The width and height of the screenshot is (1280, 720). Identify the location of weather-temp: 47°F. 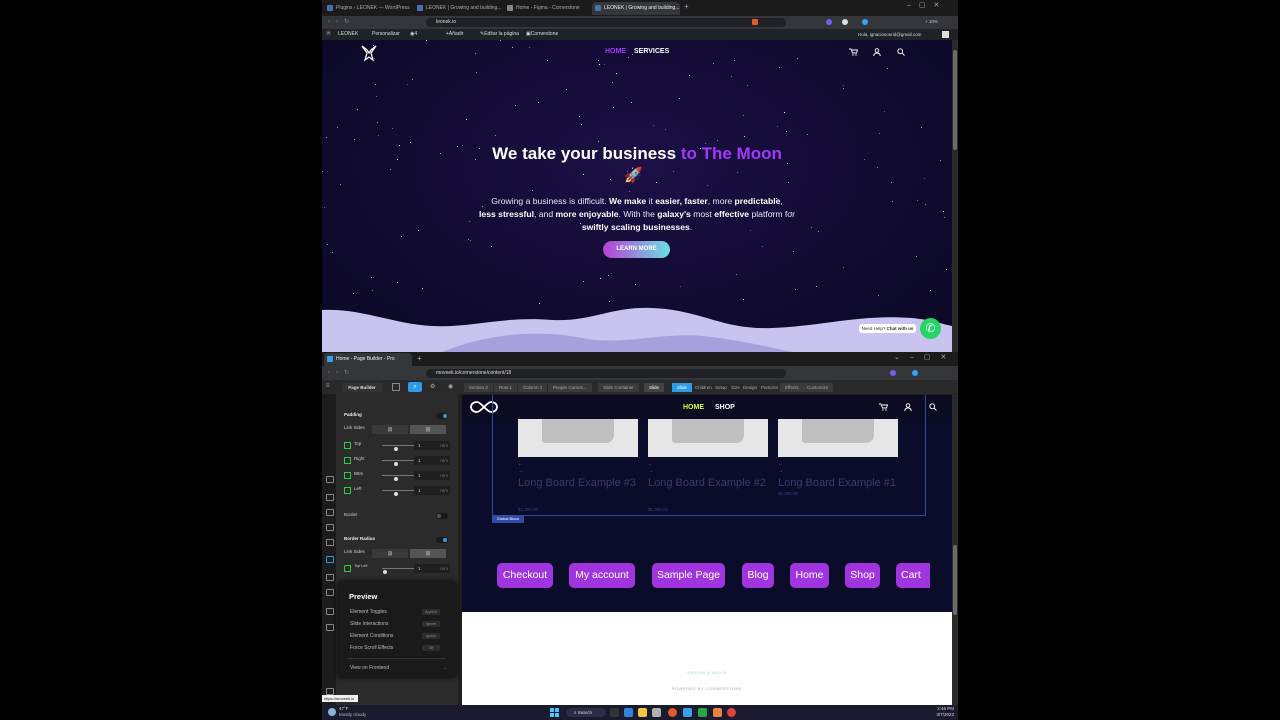
(344, 708).